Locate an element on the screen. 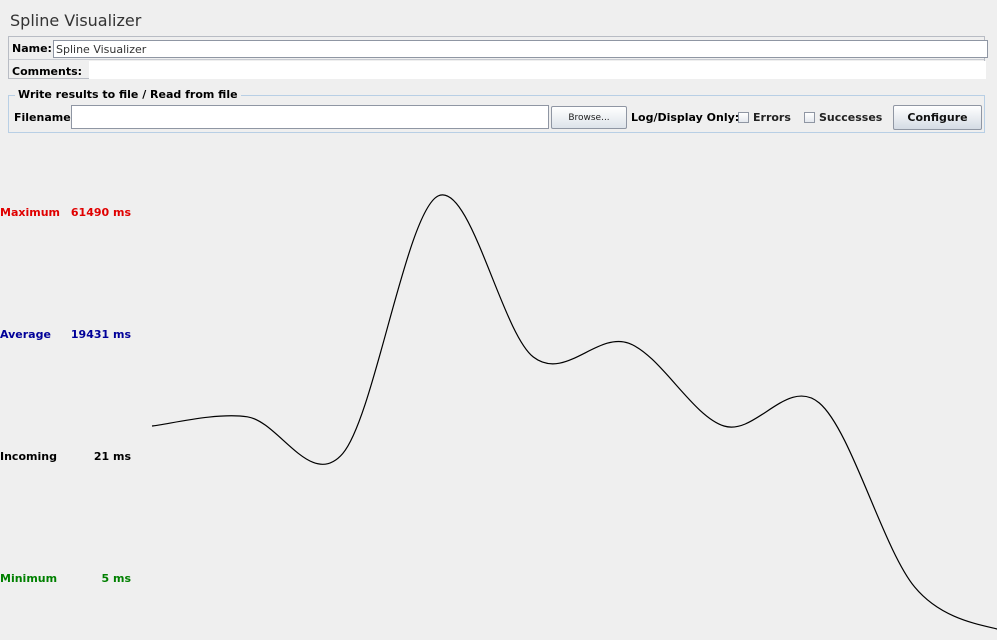  panel-divider is located at coordinates (496, 59).